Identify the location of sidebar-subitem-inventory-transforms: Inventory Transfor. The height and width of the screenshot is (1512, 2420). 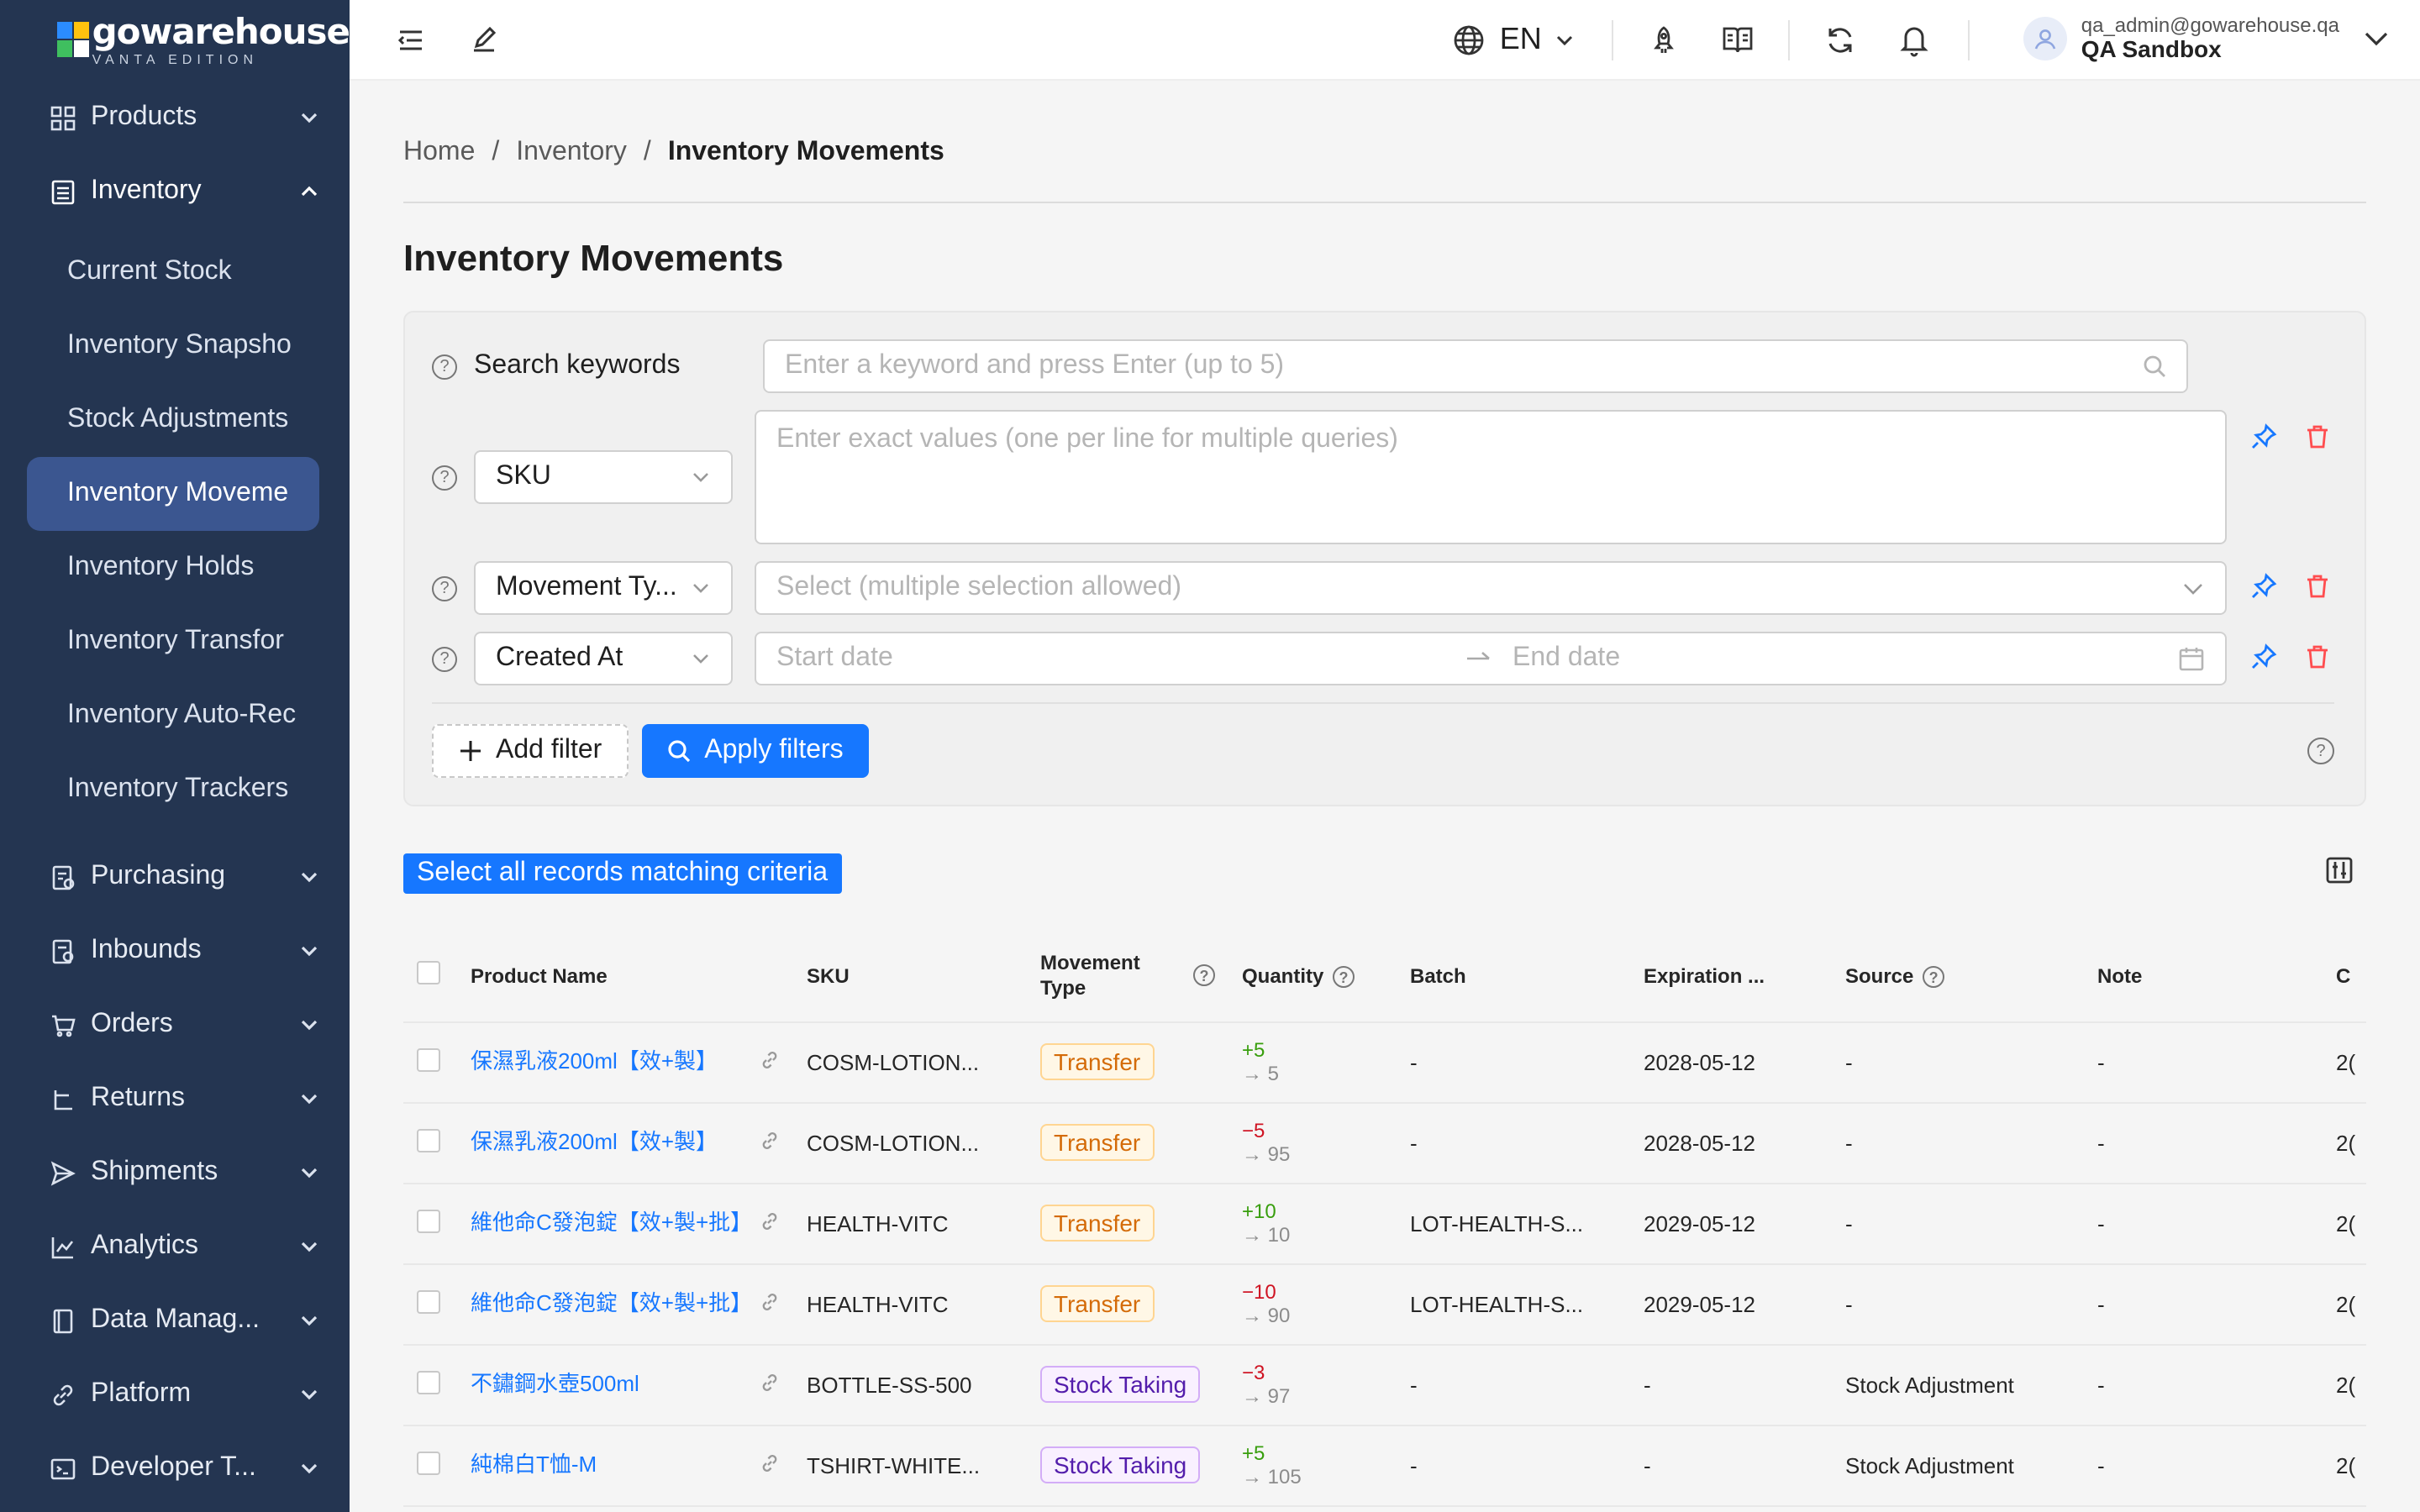
(161, 642).